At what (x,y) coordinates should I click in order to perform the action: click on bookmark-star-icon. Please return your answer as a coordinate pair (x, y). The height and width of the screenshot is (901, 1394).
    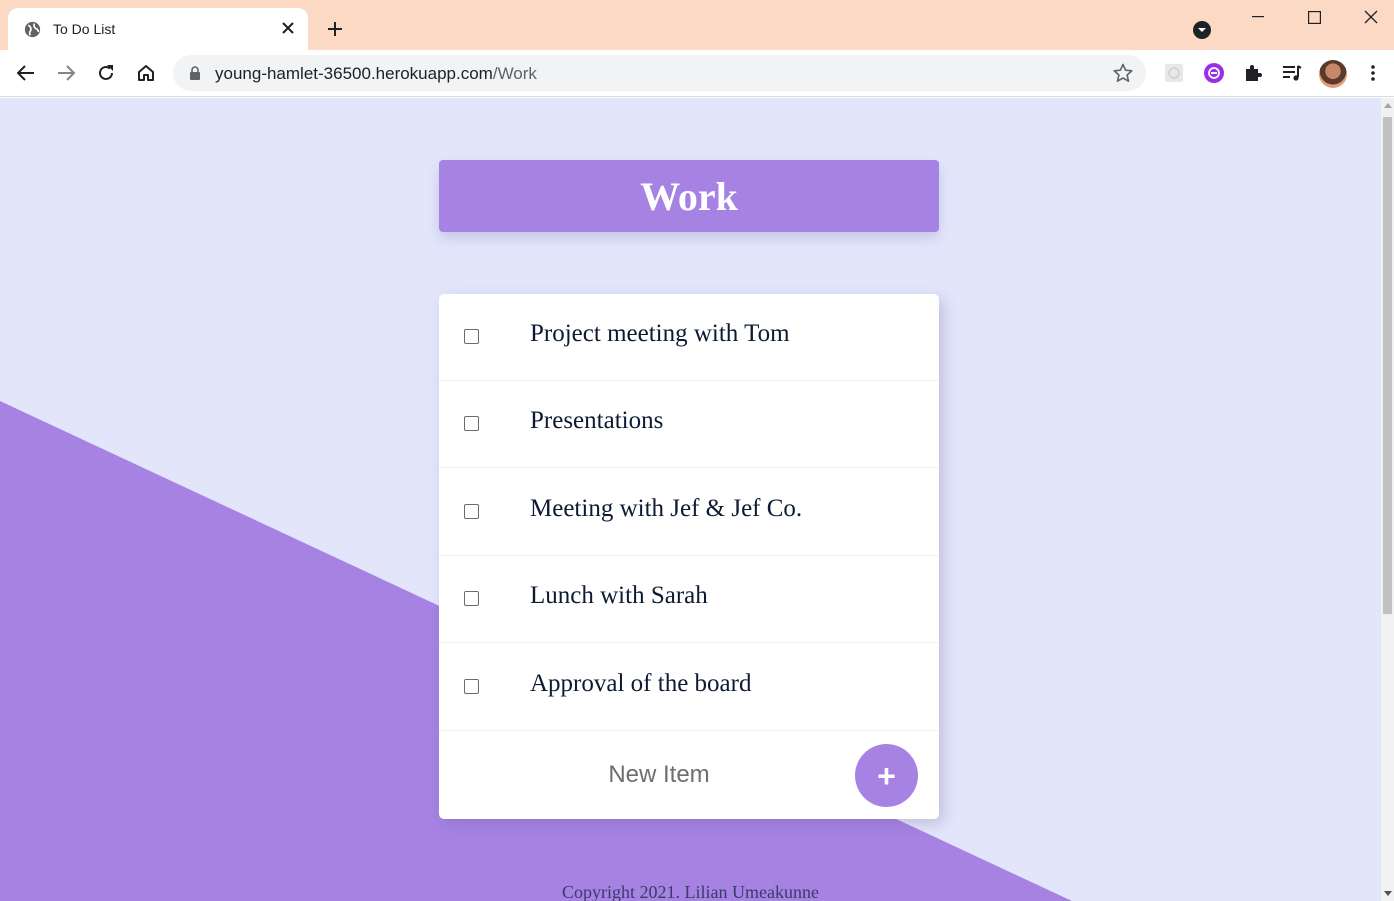
    Looking at the image, I should click on (1123, 73).